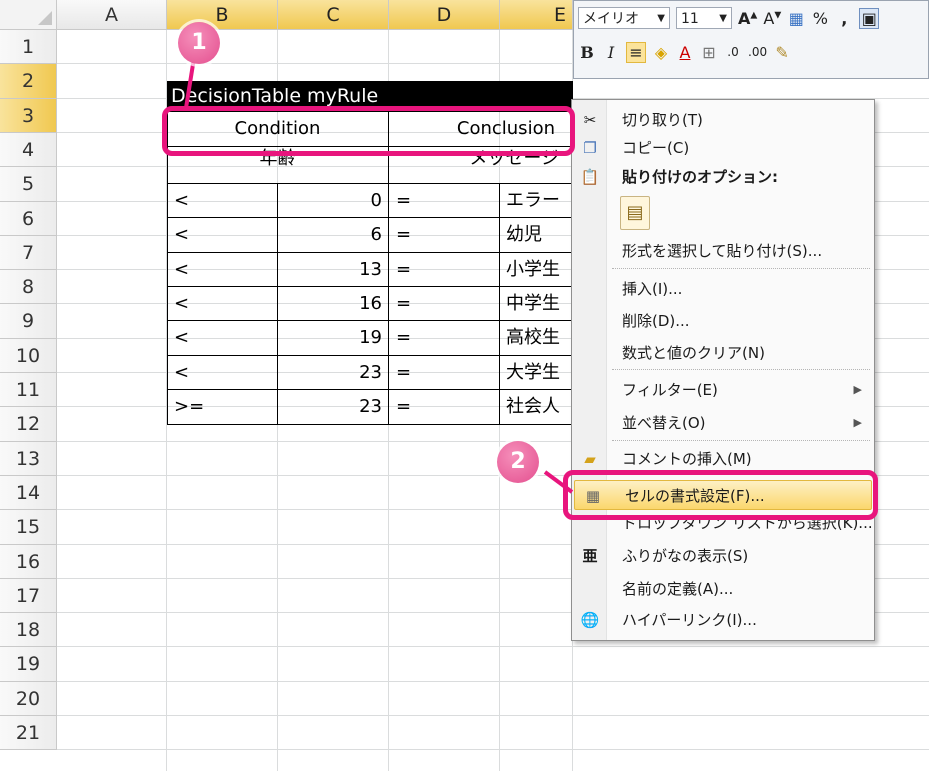 Image resolution: width=929 pixels, height=771 pixels. I want to click on badge-two-pointer, so click(558, 482).